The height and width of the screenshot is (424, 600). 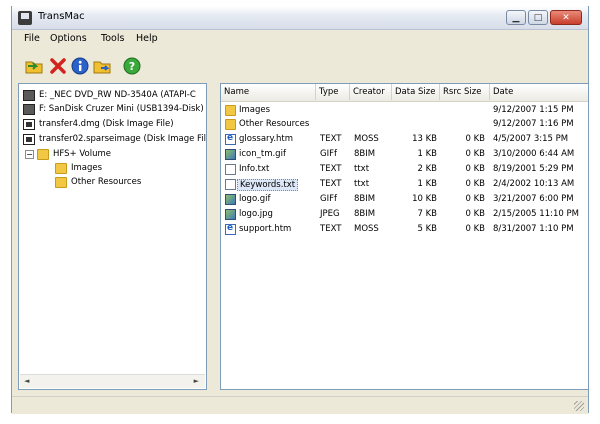 I want to click on file-data-size: 2 KB, so click(x=427, y=169).